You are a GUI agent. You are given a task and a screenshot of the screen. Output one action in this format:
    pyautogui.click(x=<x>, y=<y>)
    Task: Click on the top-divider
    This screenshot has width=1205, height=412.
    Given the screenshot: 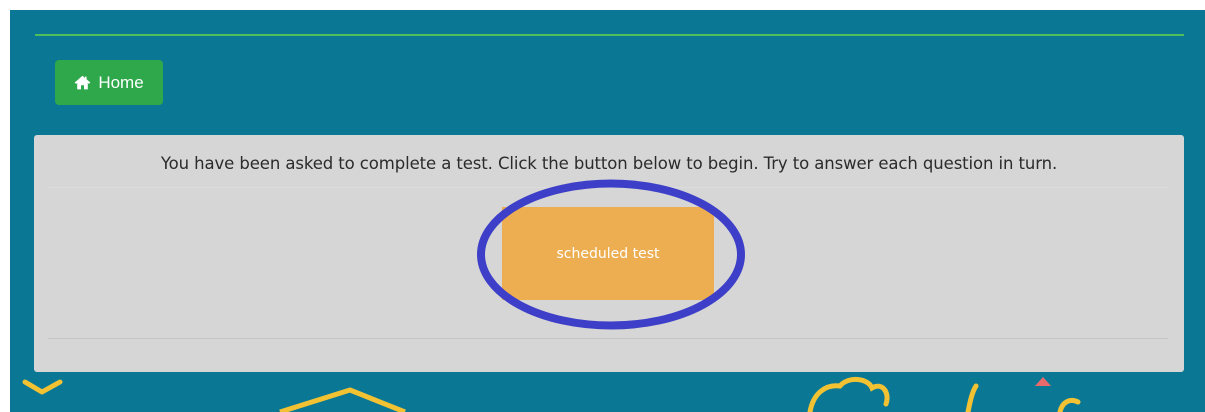 What is the action you would take?
    pyautogui.click(x=609, y=35)
    